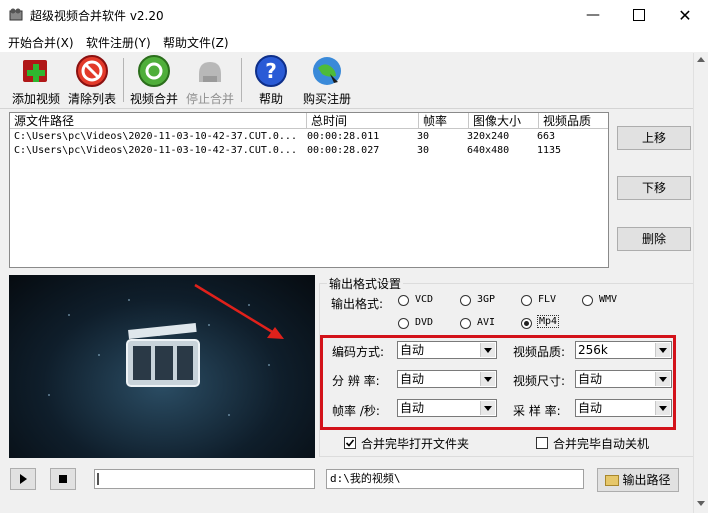 This screenshot has height=513, width=708. I want to click on add-video-icon, so click(35, 71).